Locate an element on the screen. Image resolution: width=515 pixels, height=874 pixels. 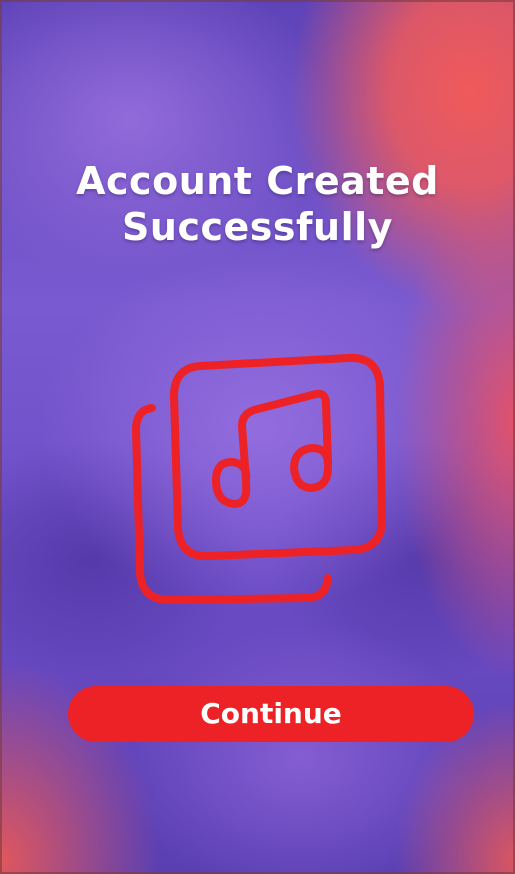
continue-button: Continue is located at coordinates (271, 714).